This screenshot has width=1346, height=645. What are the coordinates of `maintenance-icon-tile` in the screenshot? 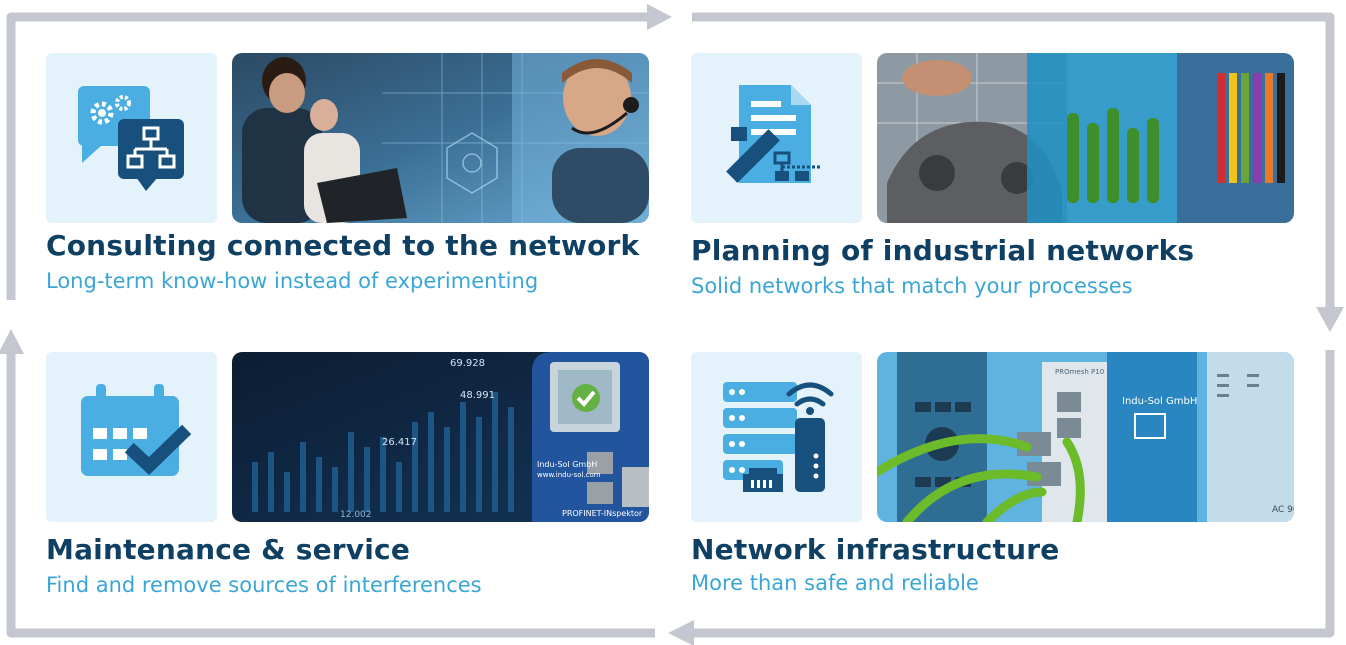 It's located at (131, 437).